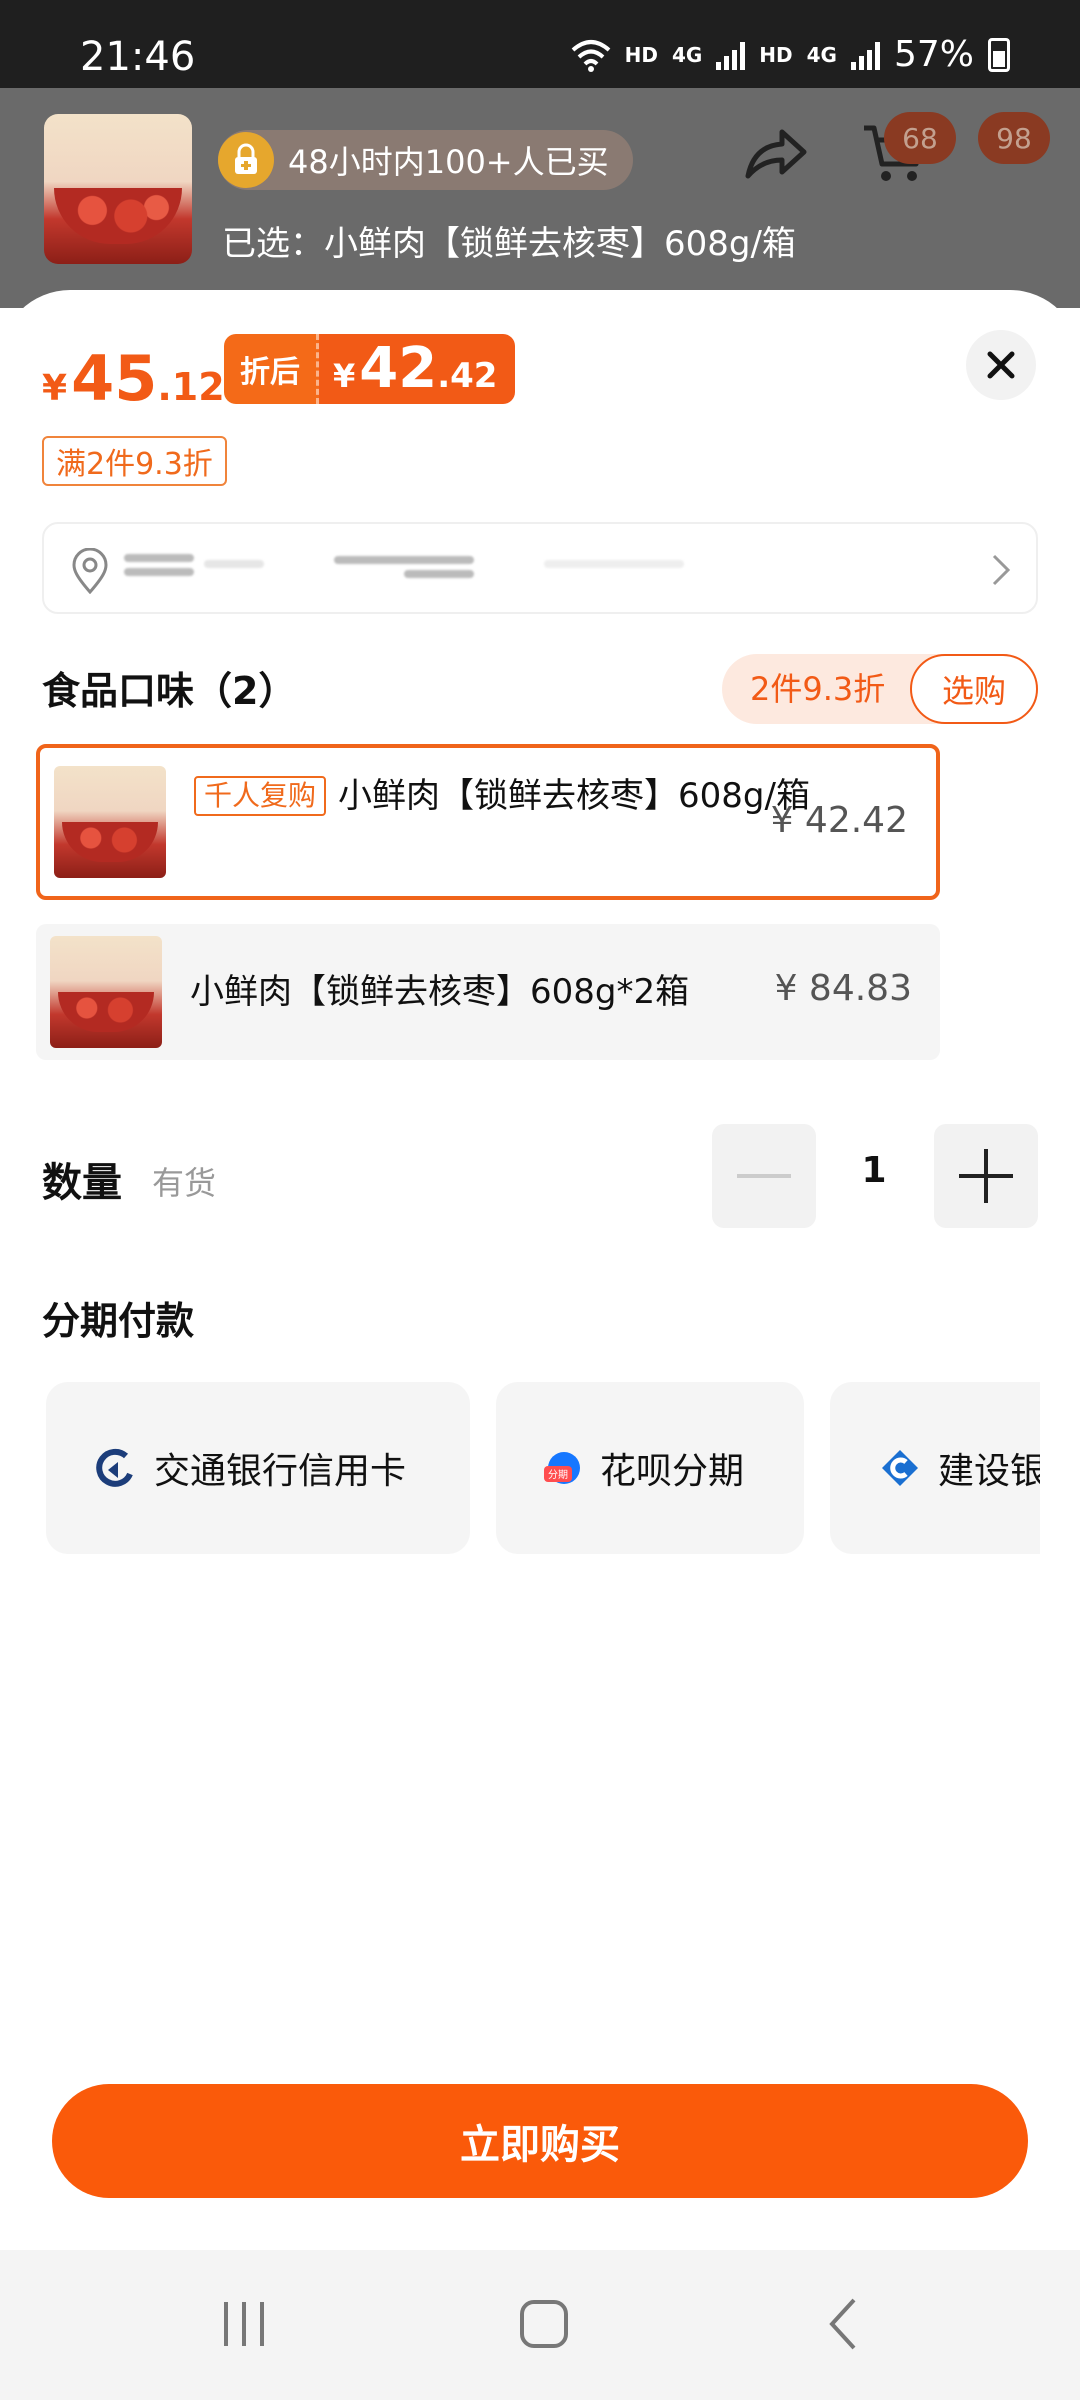 The image size is (1080, 2400). What do you see at coordinates (398, 368) in the screenshot?
I see `after-price-int: 42` at bounding box center [398, 368].